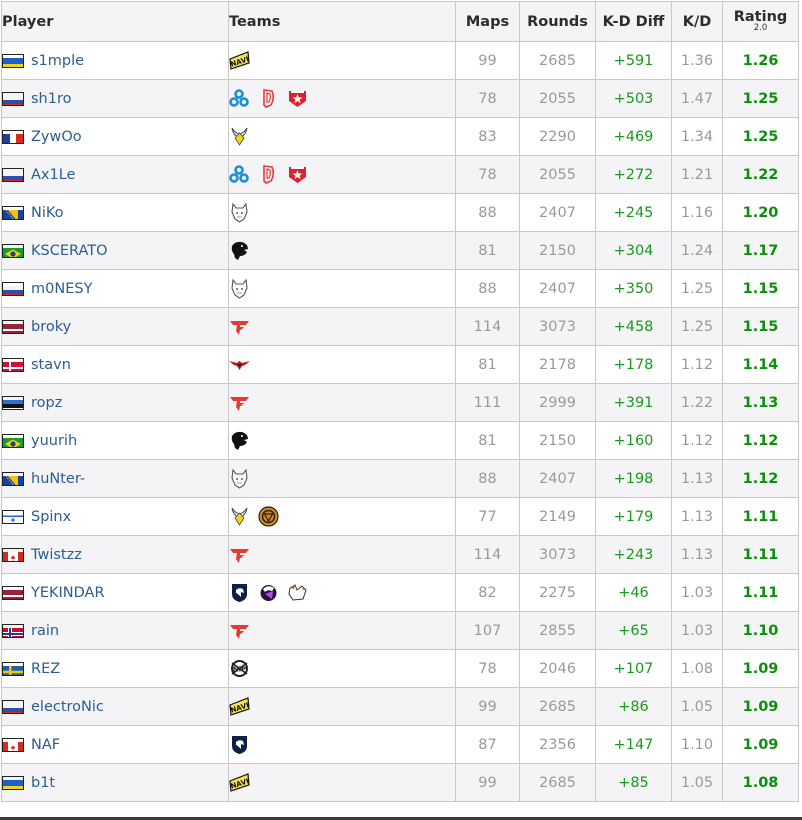  What do you see at coordinates (297, 592) in the screenshot?
I see `team-logo-virtus-pro-icon` at bounding box center [297, 592].